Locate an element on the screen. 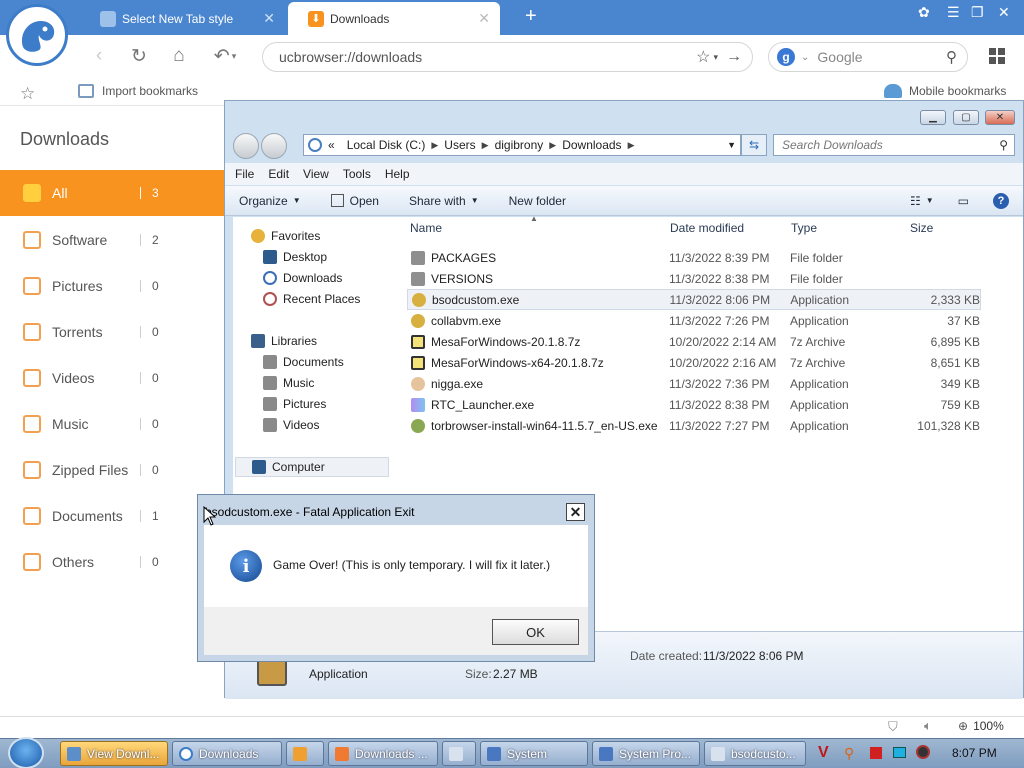  tray-flag-icon is located at coordinates (876, 753).